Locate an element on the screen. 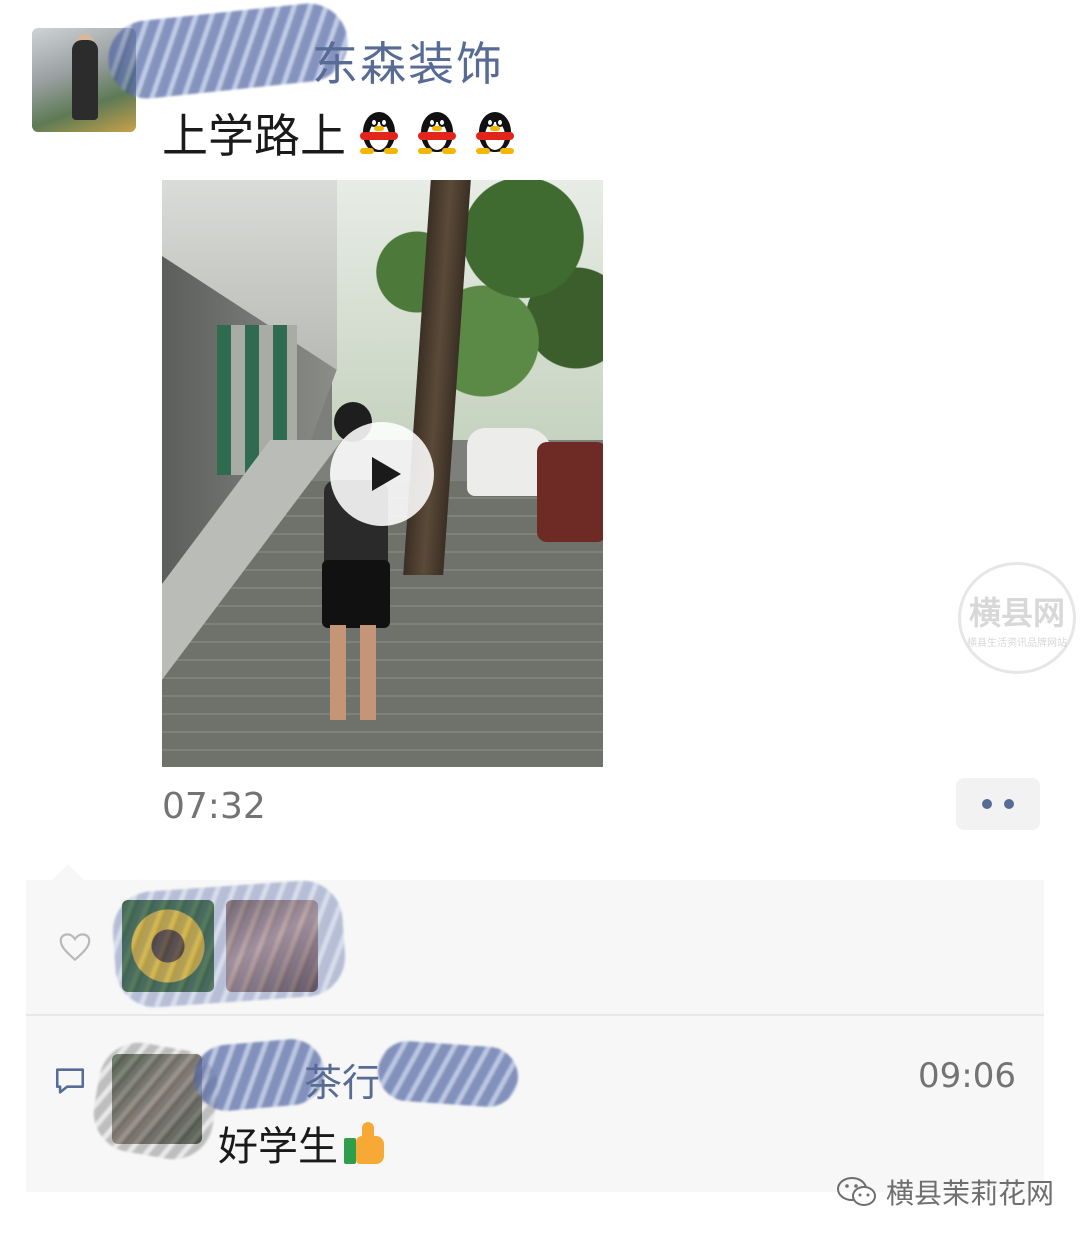 This screenshot has width=1080, height=1237. comment-icon is located at coordinates (70, 1081).